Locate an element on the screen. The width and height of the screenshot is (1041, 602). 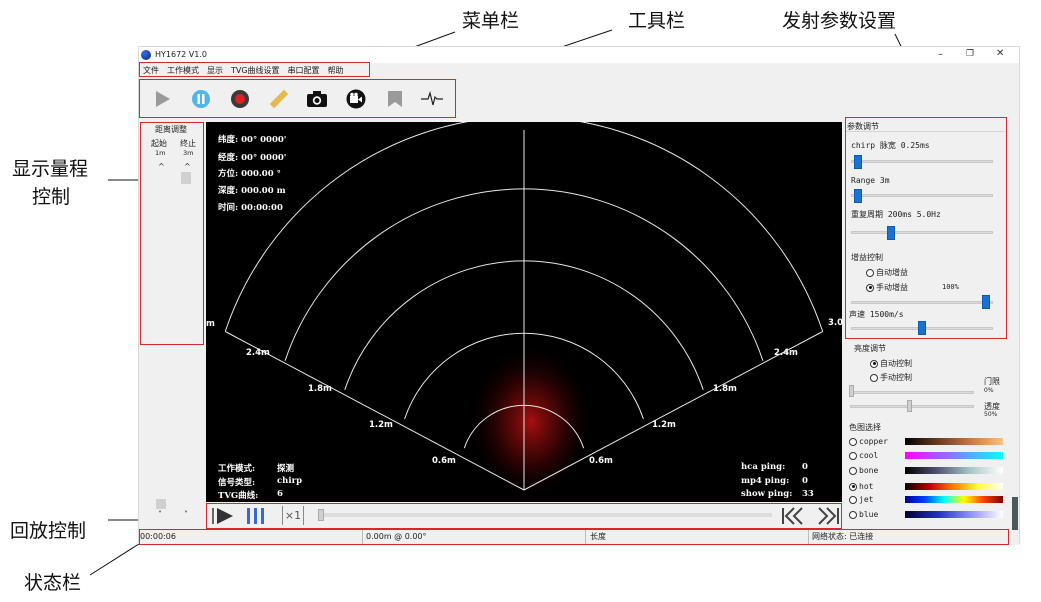
threshold-slider-thumb is located at coordinates (851, 391).